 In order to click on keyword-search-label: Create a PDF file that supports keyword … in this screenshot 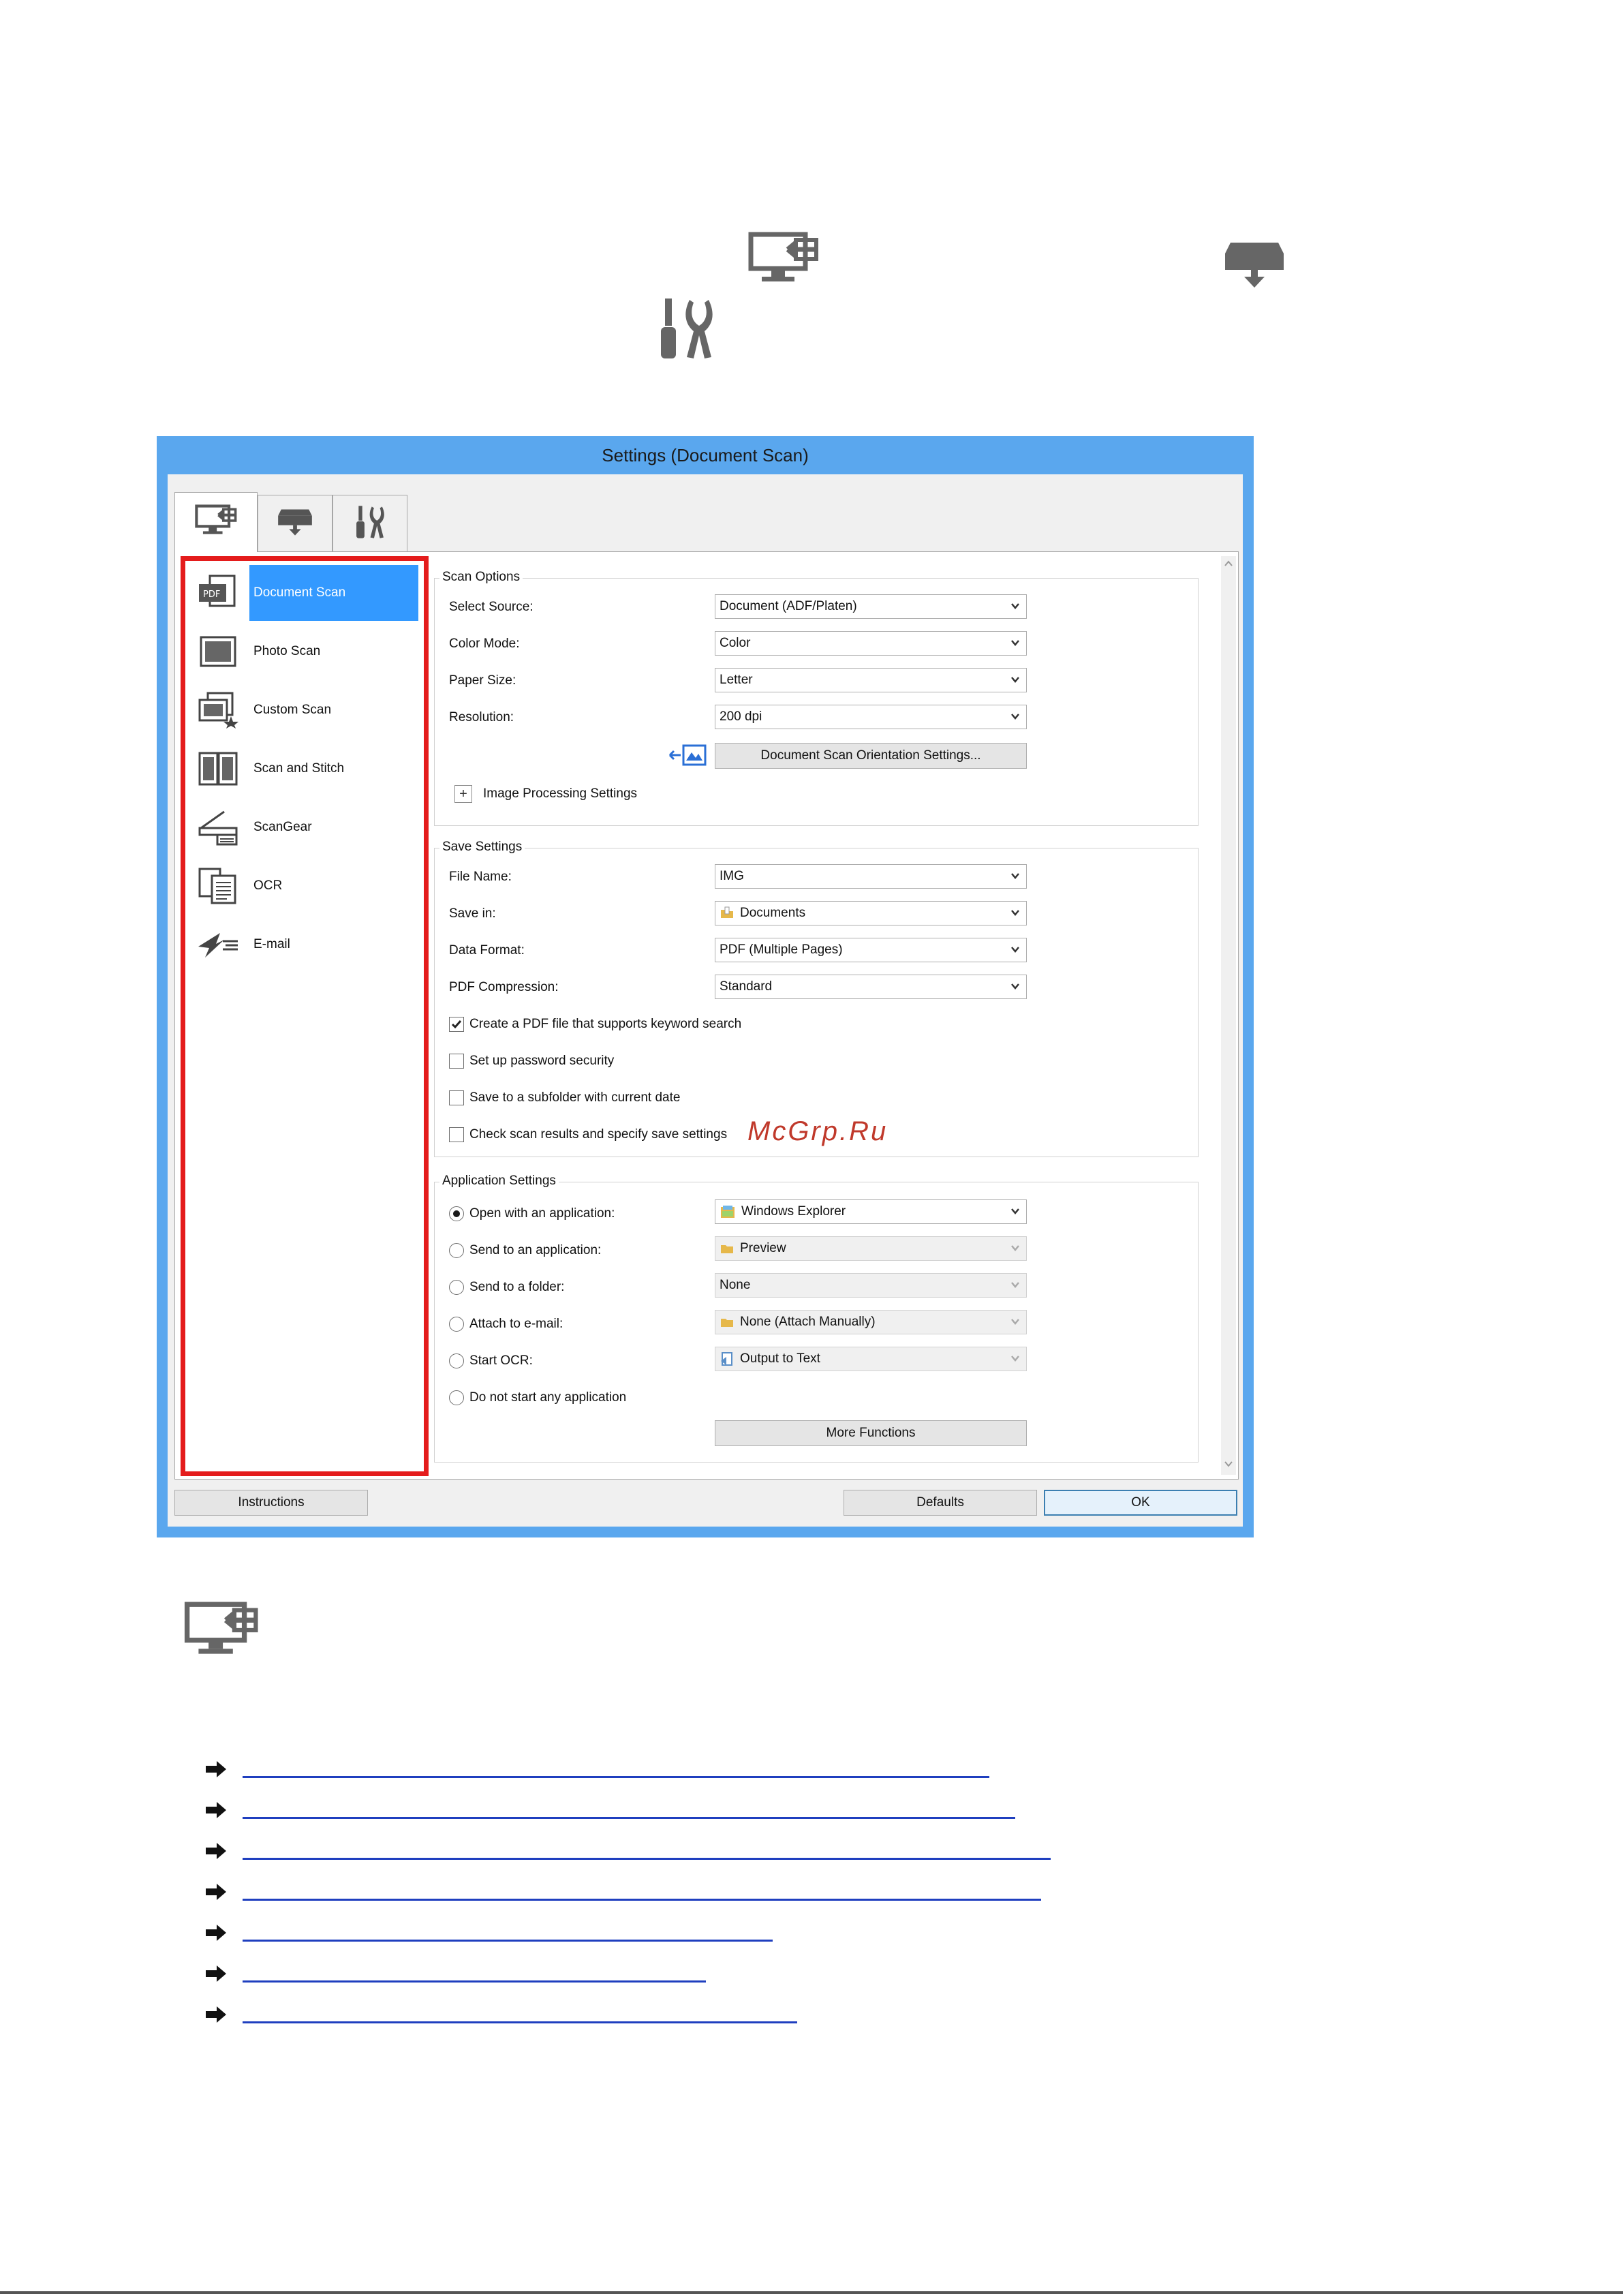, I will do `click(605, 1024)`.